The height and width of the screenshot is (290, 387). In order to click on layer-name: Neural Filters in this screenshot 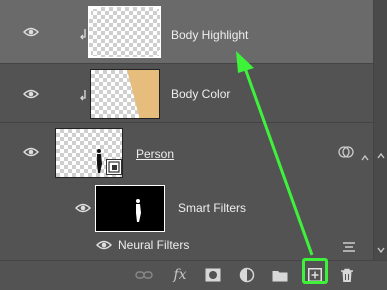, I will do `click(154, 245)`.